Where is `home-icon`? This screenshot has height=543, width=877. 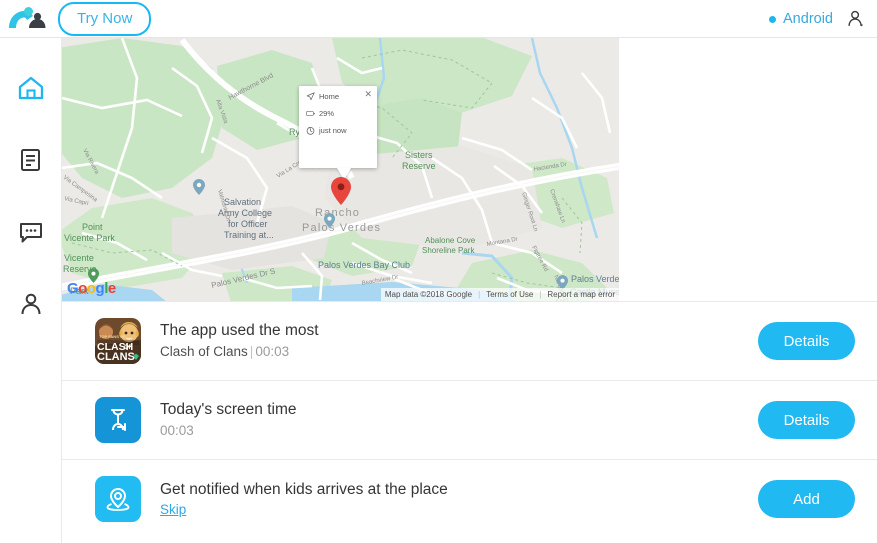 home-icon is located at coordinates (30, 88).